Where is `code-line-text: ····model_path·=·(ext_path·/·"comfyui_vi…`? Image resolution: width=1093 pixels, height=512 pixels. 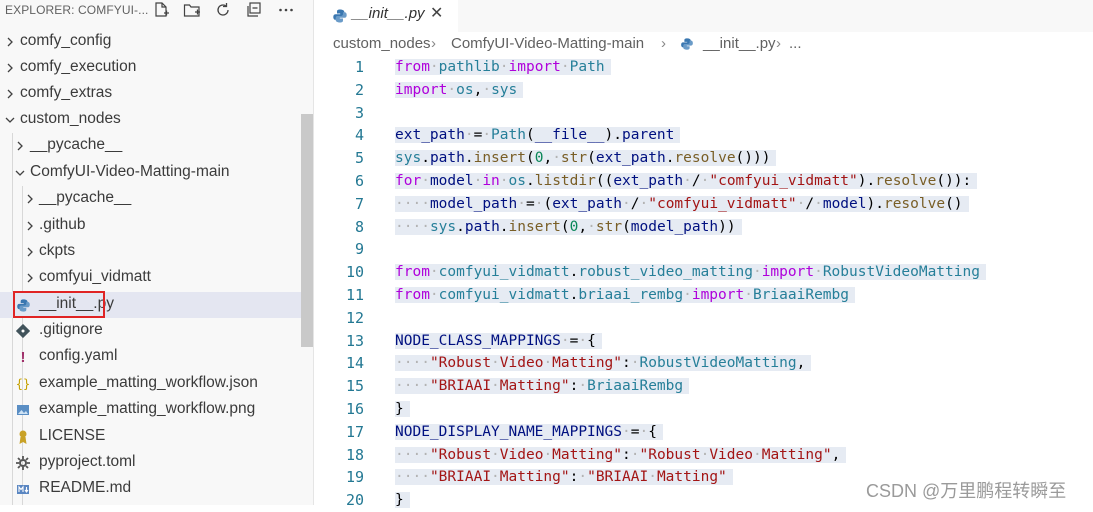 code-line-text: ····model_path·=·(ext_path·/·"comfyui_vi… is located at coordinates (682, 203).